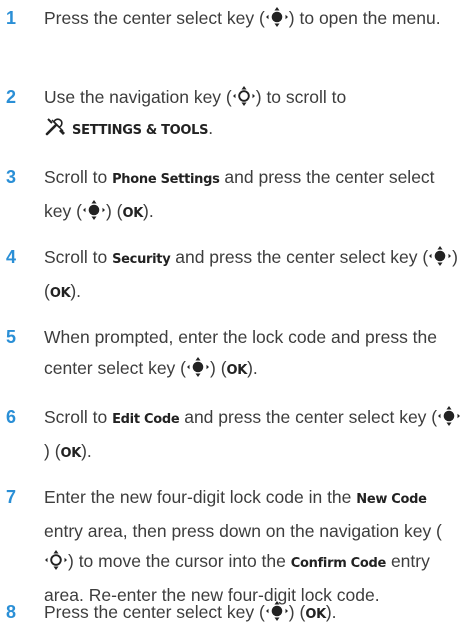 This screenshot has width=467, height=636. What do you see at coordinates (190, 611) in the screenshot?
I see `step-text: Press the center select key () (OK).` at bounding box center [190, 611].